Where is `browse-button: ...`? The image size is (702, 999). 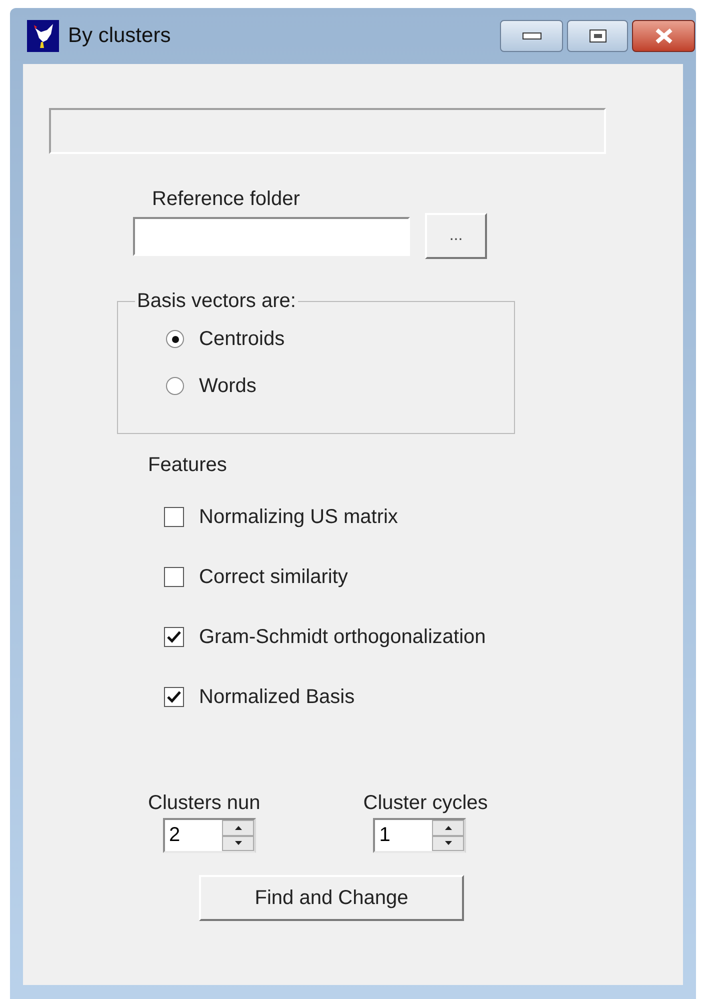
browse-button: ... is located at coordinates (456, 236).